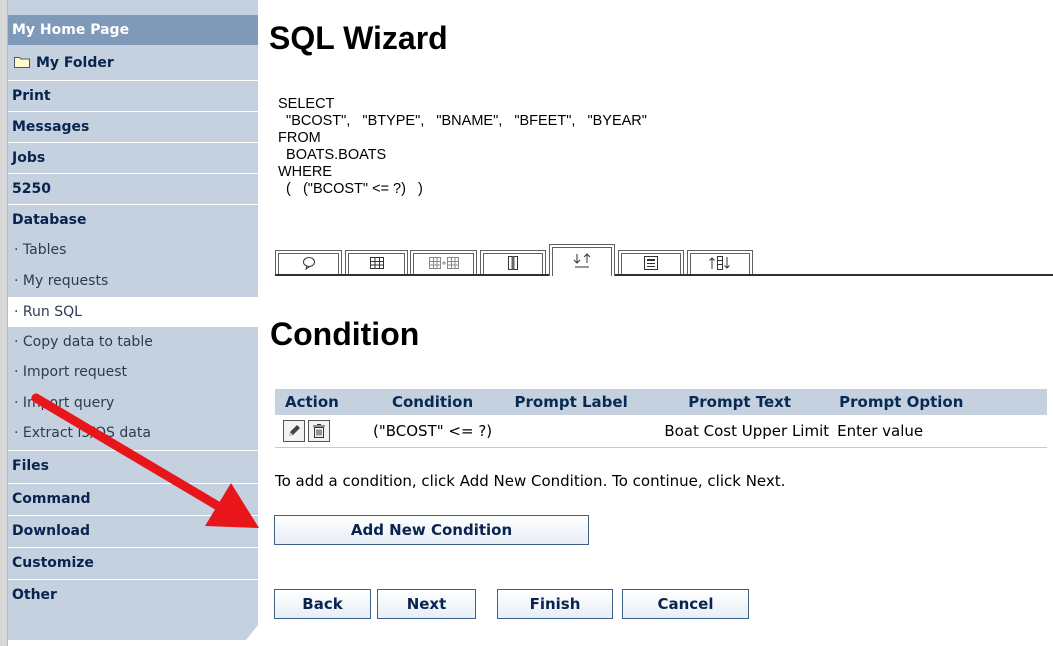  Describe the element at coordinates (133, 30) in the screenshot. I see `sidebar-item-home: My Home Page` at that location.